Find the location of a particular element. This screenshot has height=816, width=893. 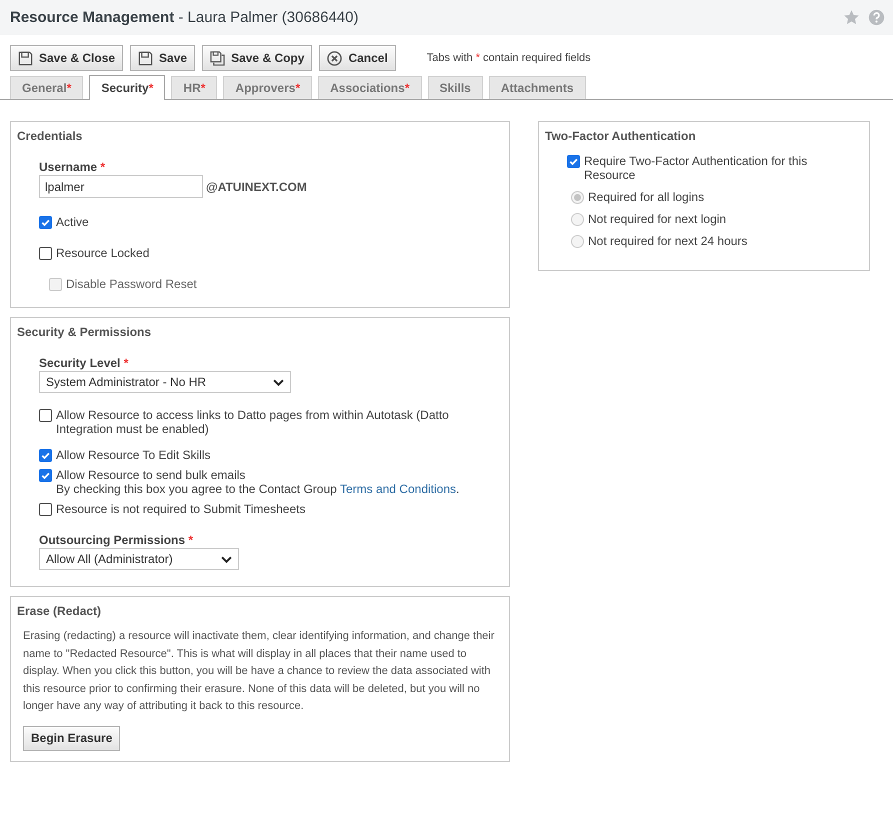

checkbox-label: Allow Resource To Edit Skills is located at coordinates (133, 455).